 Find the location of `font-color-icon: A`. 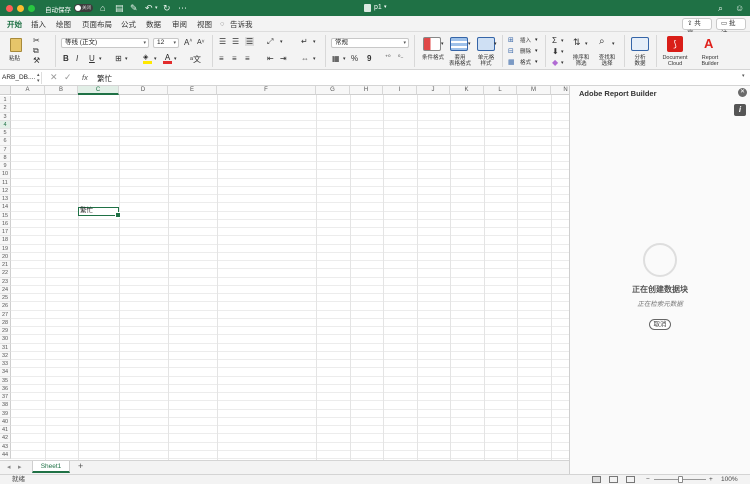

font-color-icon: A is located at coordinates (167, 59).